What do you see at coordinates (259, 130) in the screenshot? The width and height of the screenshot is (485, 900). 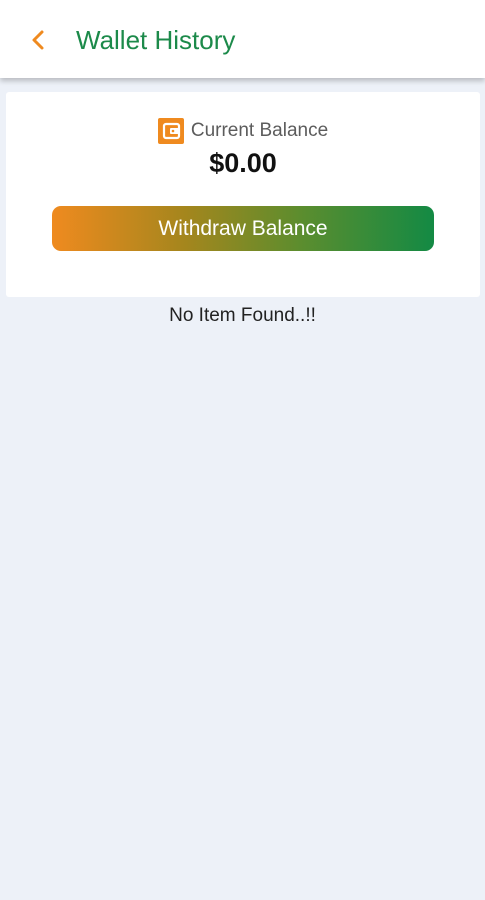 I see `balance-label: Current Balance` at bounding box center [259, 130].